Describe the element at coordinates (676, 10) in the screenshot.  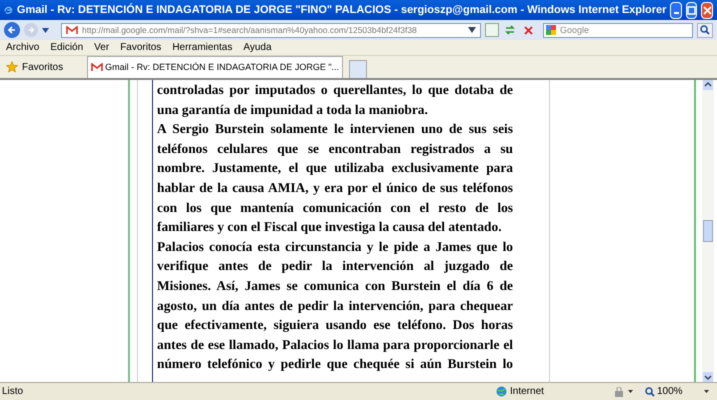
I see `minimize-button` at that location.